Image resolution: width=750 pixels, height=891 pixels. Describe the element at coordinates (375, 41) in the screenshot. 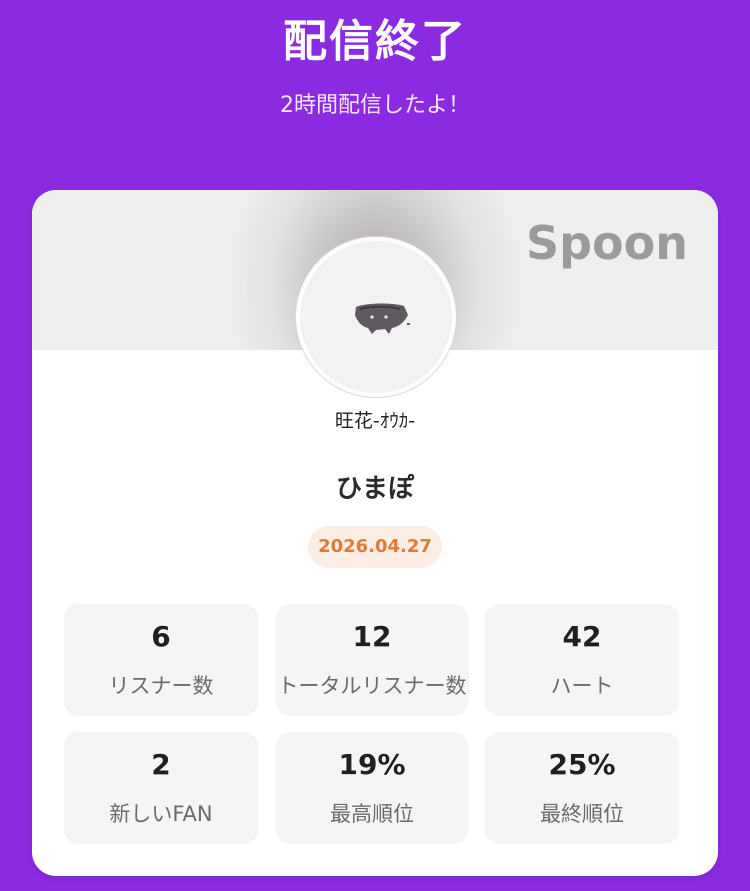

I see `page-title: 配信終了` at that location.